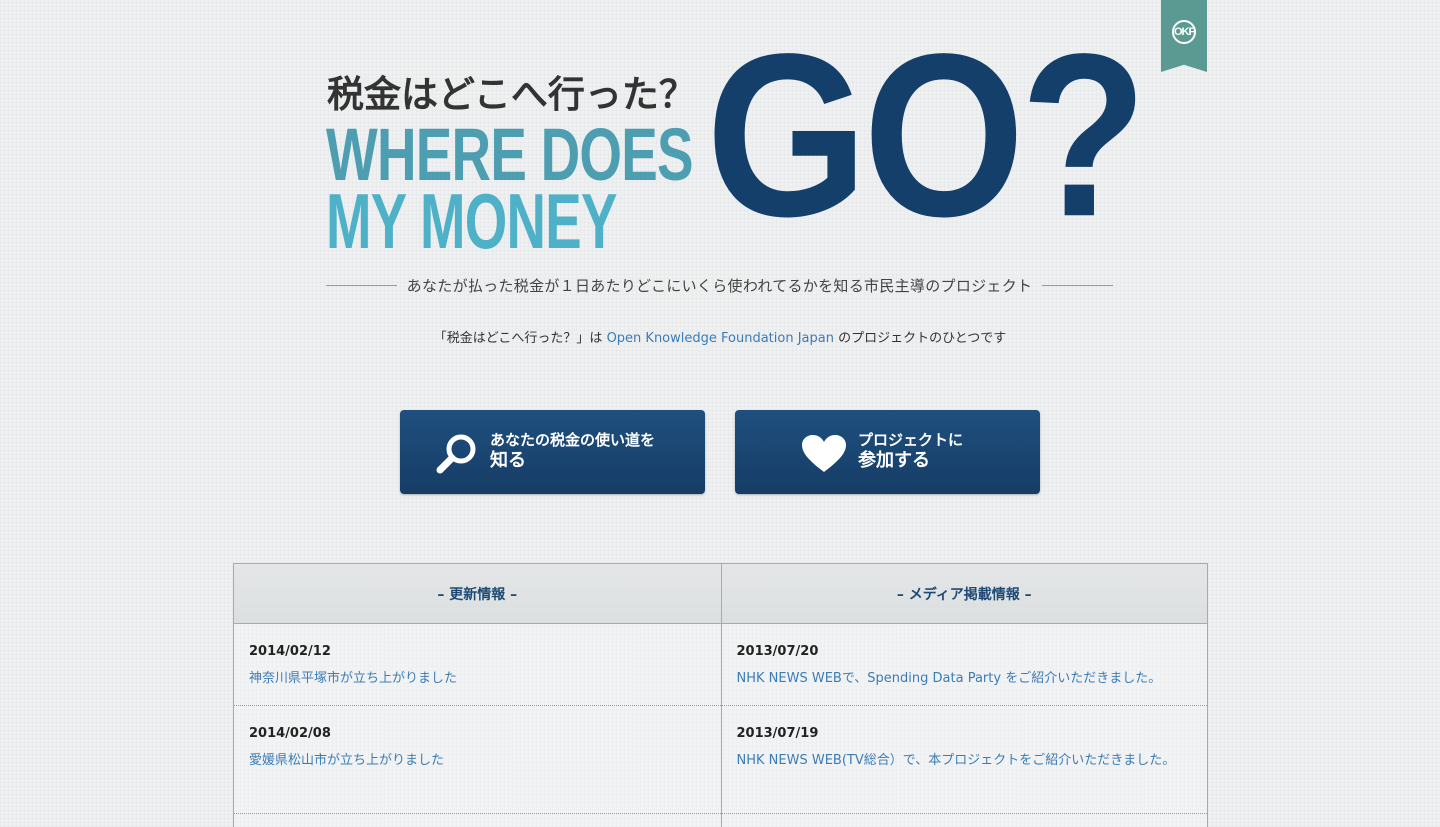  Describe the element at coordinates (911, 440) in the screenshot. I see `join-button-line1: プロジェクトに` at that location.